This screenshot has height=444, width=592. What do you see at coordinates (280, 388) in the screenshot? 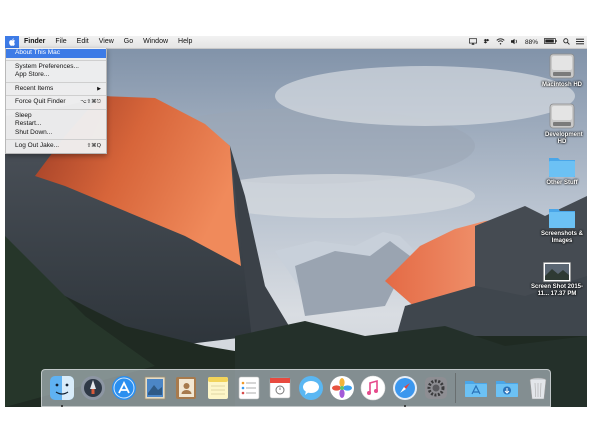
I see `calendar-icon` at bounding box center [280, 388].